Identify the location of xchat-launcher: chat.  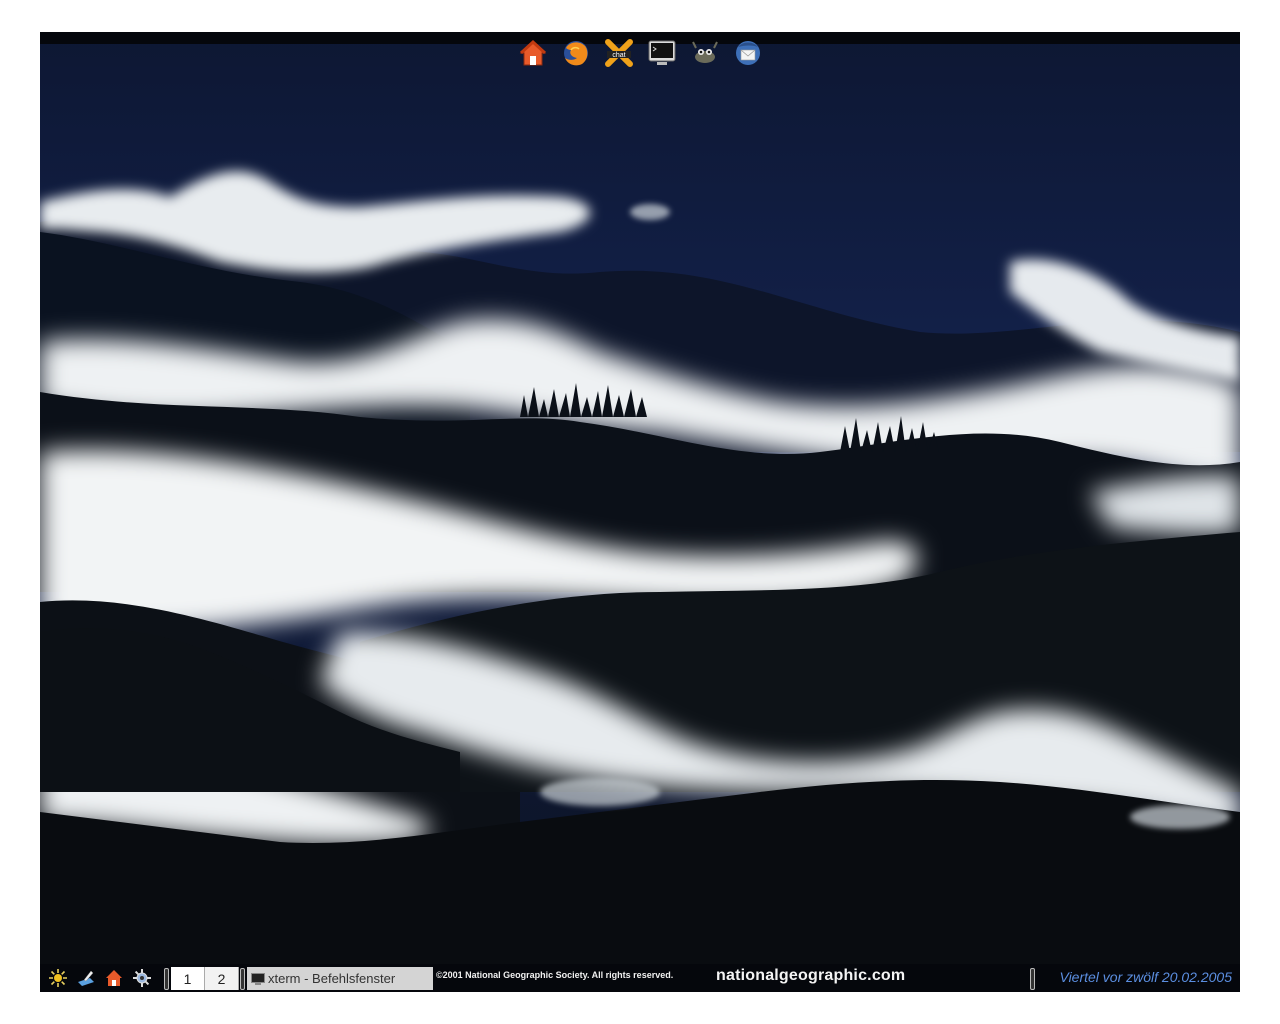
(619, 53).